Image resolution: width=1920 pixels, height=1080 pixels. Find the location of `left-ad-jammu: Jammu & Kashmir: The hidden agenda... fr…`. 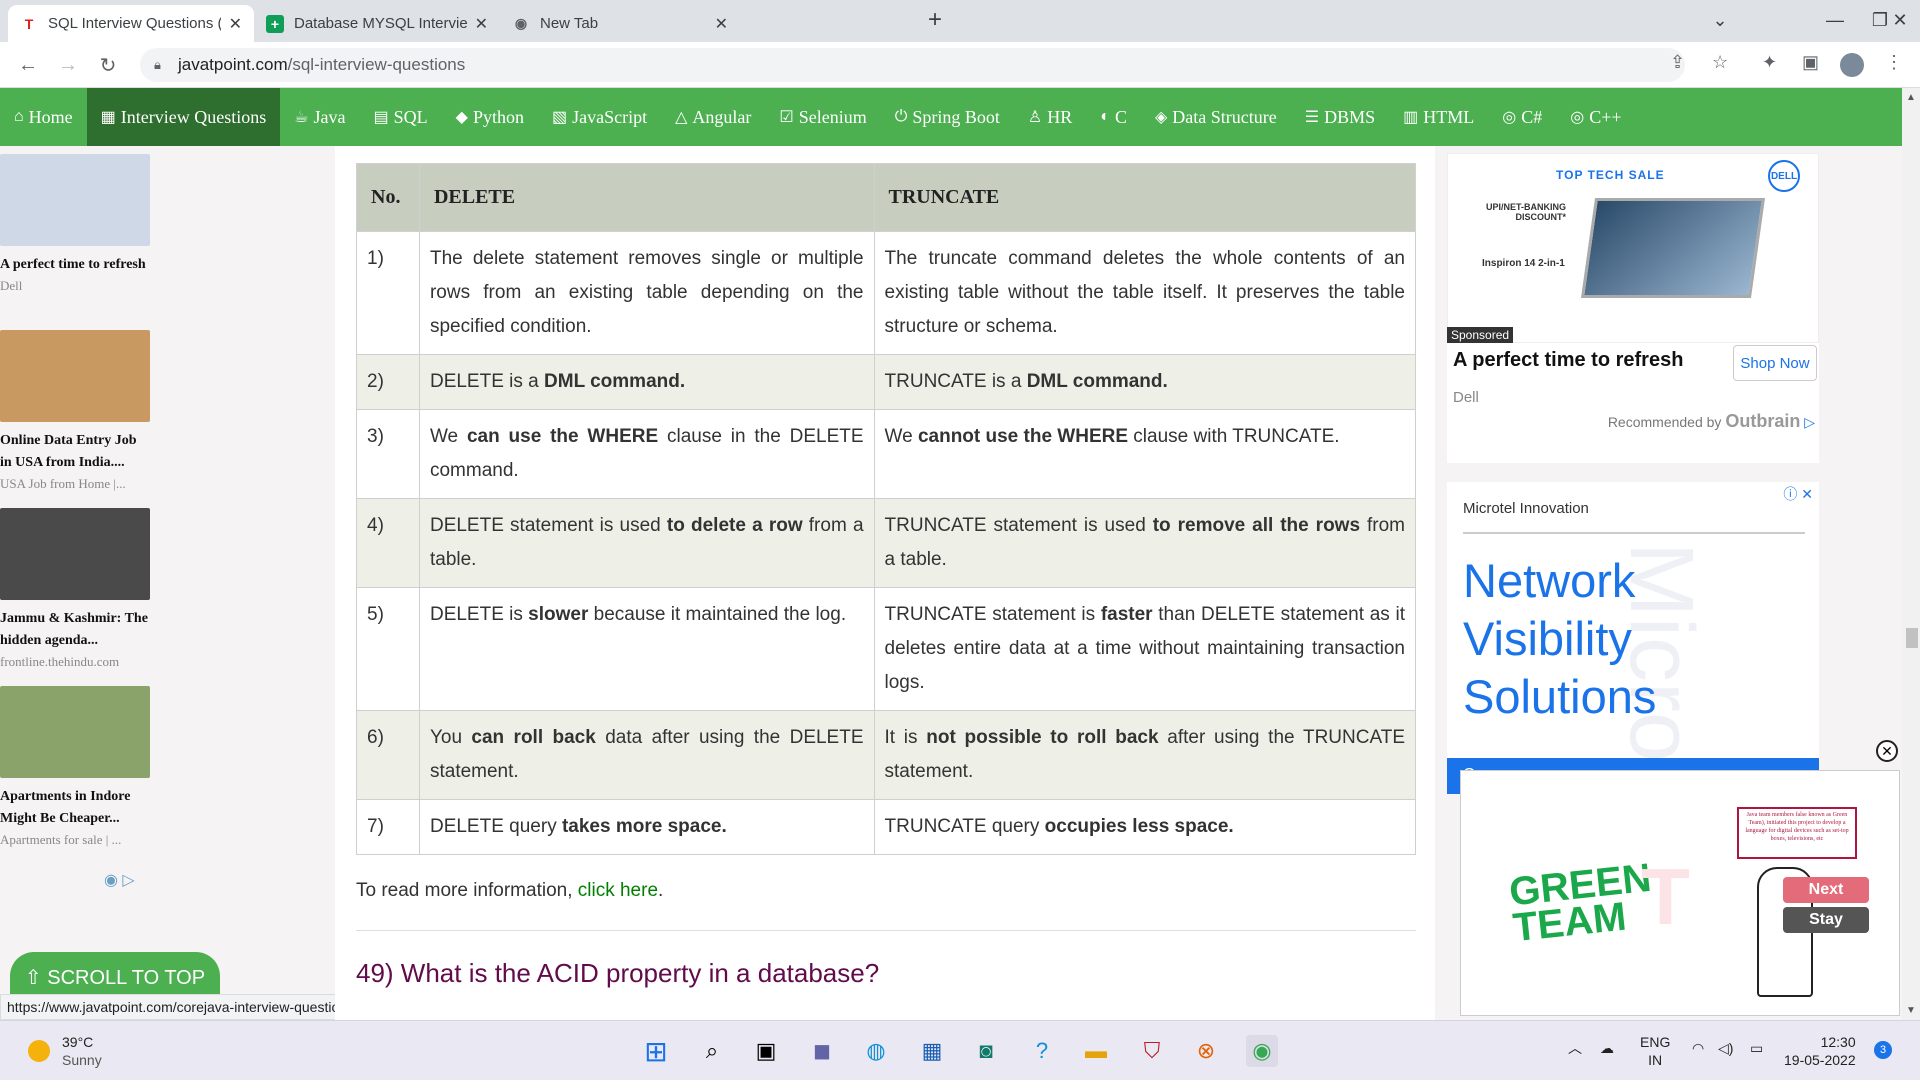

left-ad-jammu: Jammu & Kashmir: The hidden agenda... fr… is located at coordinates (75, 589).